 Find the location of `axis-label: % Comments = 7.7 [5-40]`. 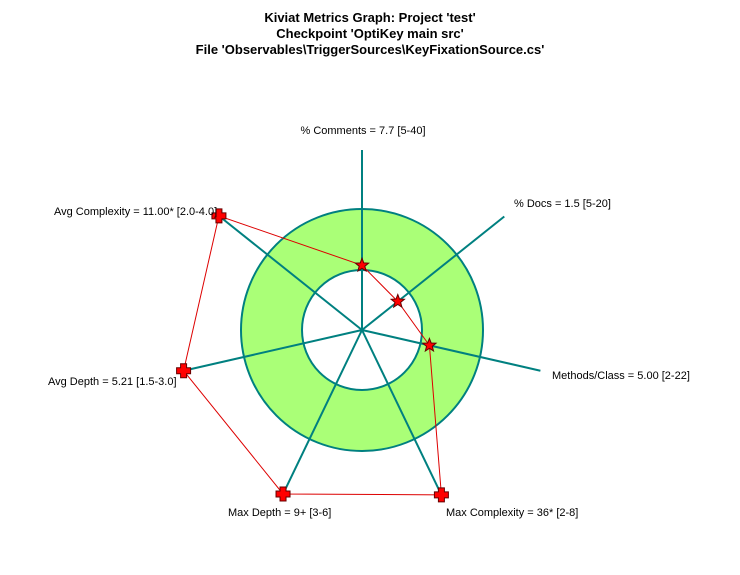

axis-label: % Comments = 7.7 [5-40] is located at coordinates (362, 131).